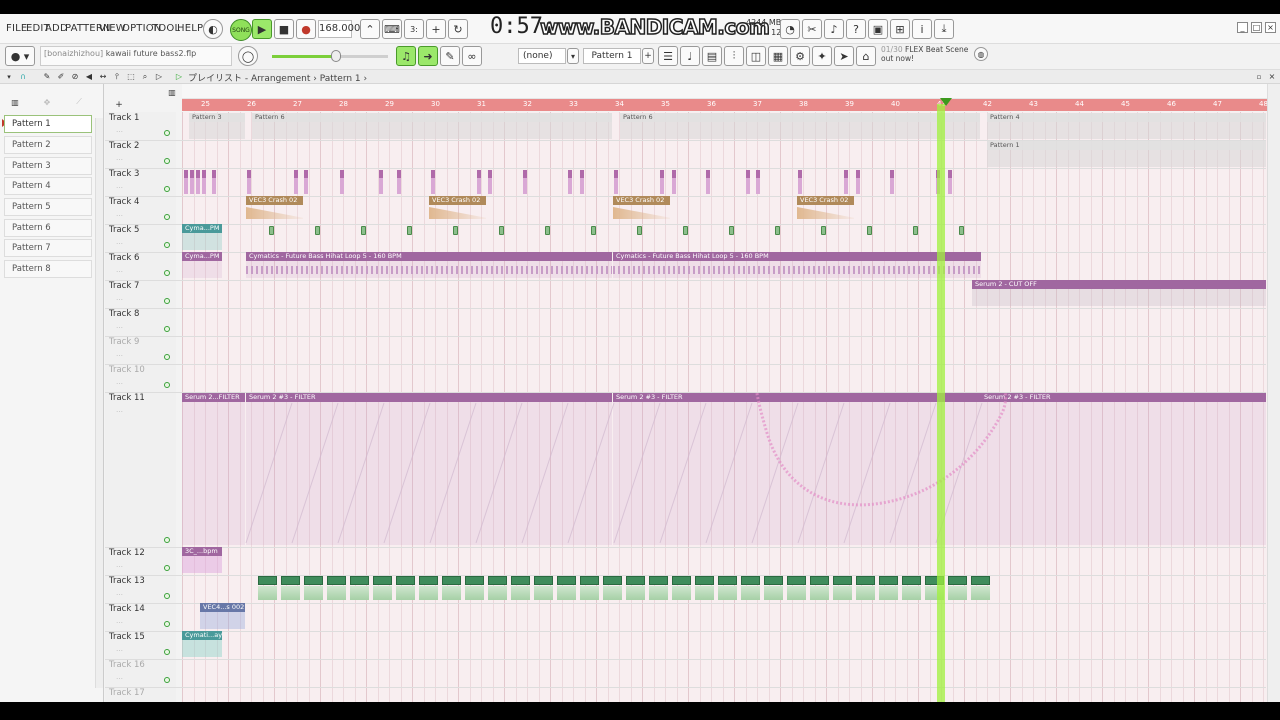  Describe the element at coordinates (47, 102) in the screenshot. I see `move-icon: ✥` at that location.